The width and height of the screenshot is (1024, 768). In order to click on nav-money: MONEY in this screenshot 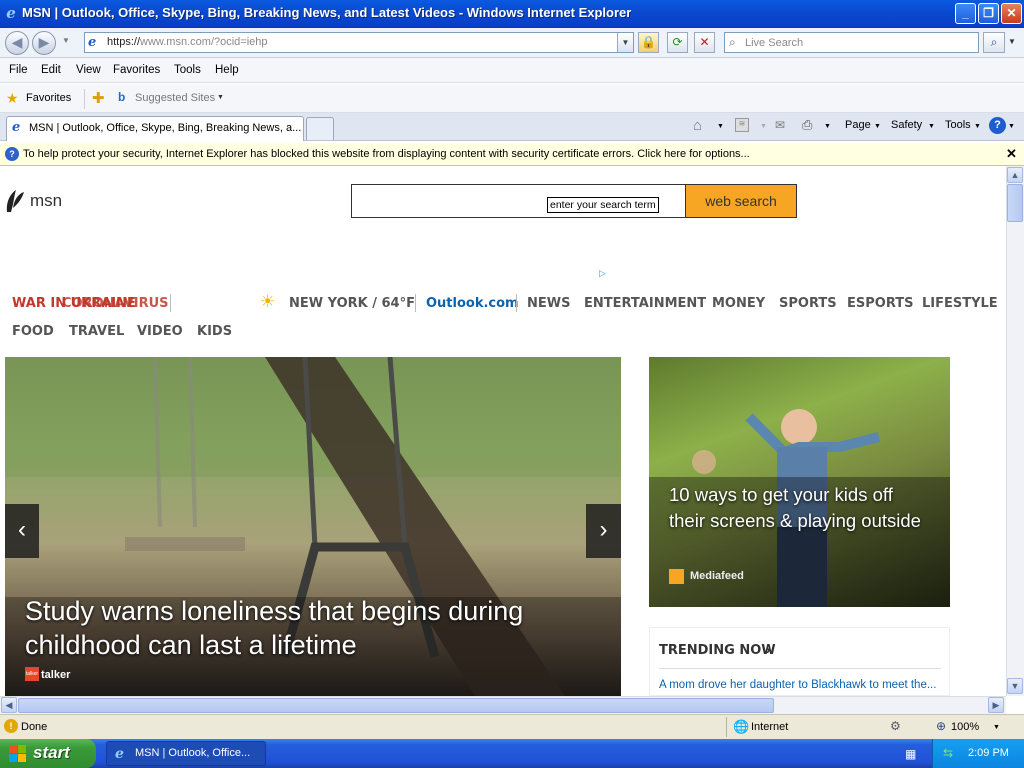, I will do `click(738, 303)`.